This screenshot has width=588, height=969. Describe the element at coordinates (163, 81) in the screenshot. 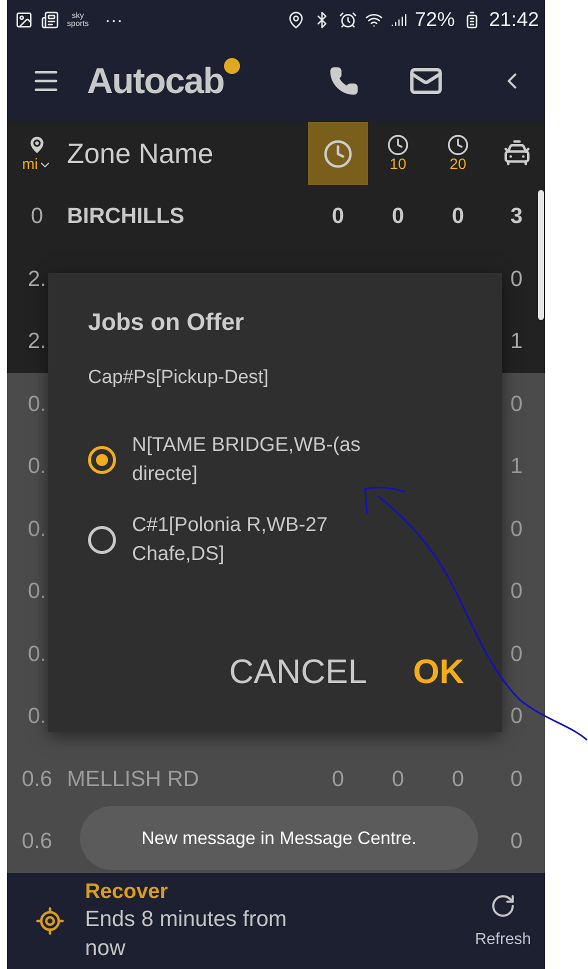

I see `autocab-logo: Autocab` at that location.